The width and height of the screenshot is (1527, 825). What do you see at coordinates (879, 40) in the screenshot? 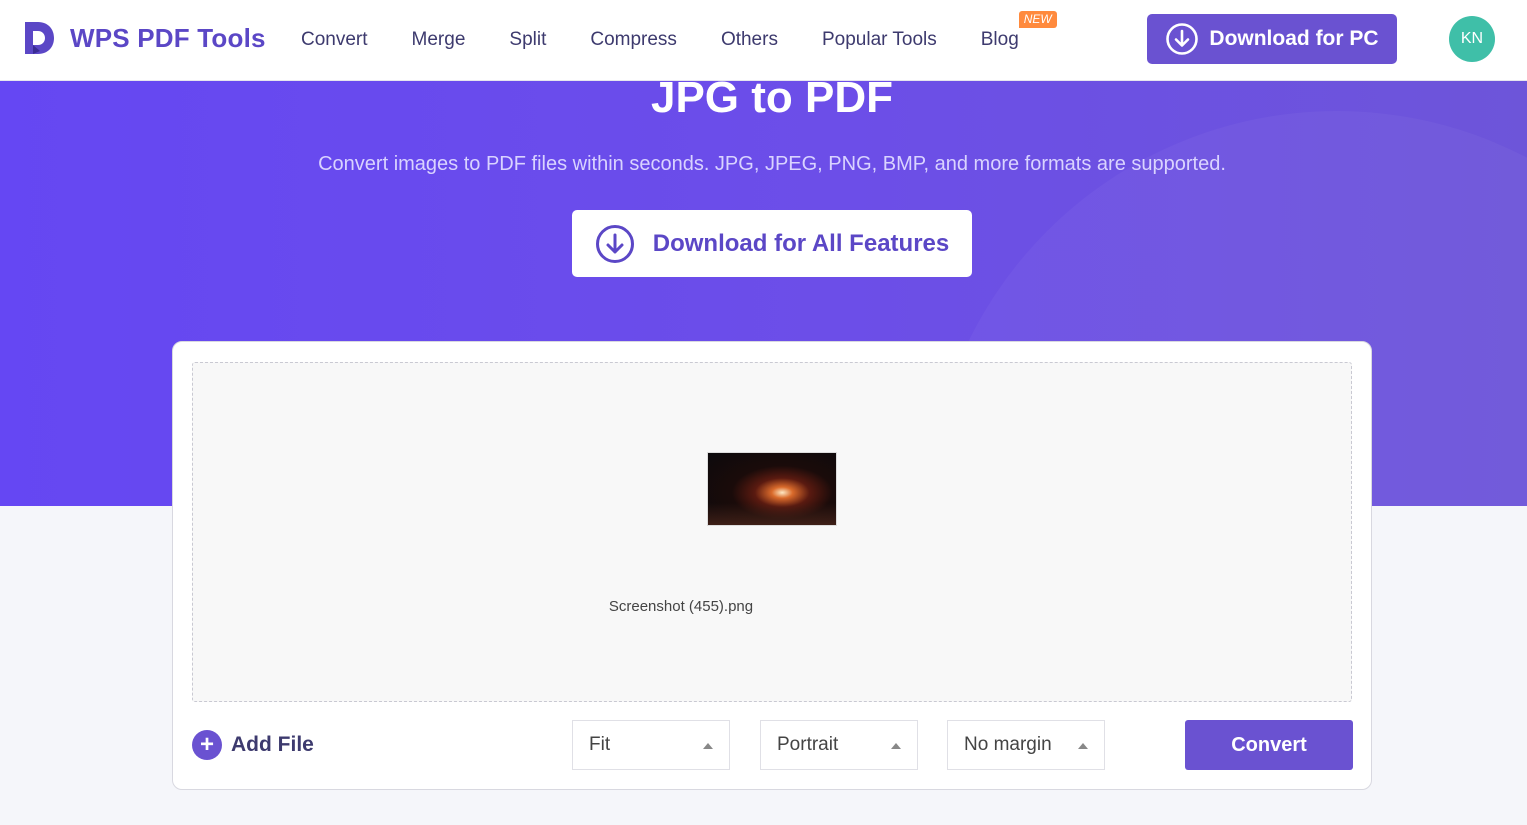
I see `nav-popular-tools: Popular Tools` at bounding box center [879, 40].